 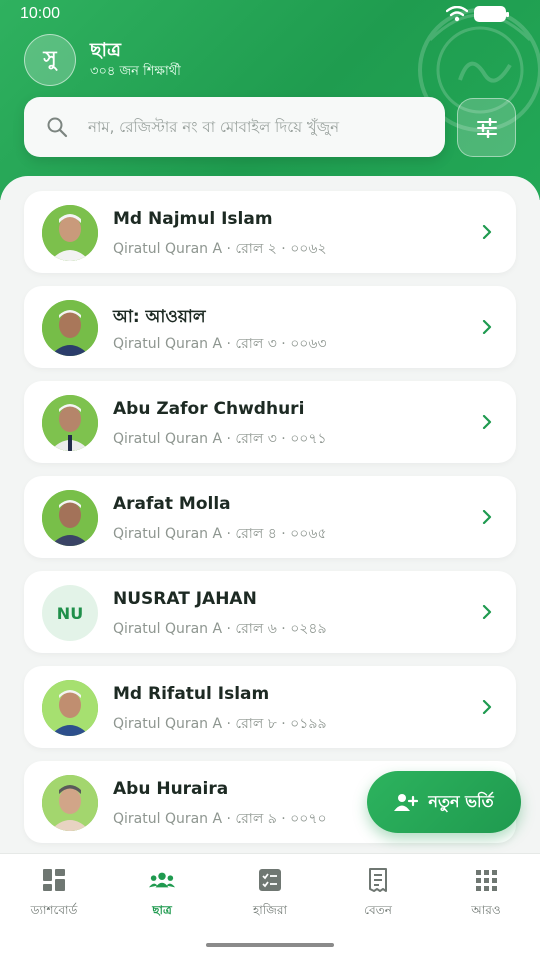 What do you see at coordinates (486, 898) in the screenshot?
I see `nav-more: আরও` at bounding box center [486, 898].